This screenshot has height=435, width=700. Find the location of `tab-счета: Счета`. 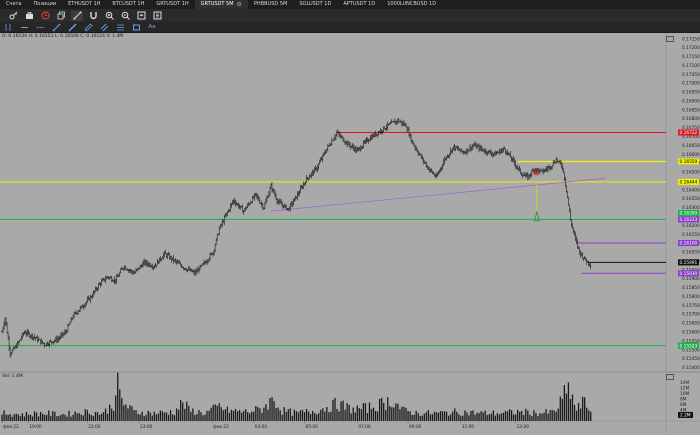

tab-счета: Счета is located at coordinates (14, 4).